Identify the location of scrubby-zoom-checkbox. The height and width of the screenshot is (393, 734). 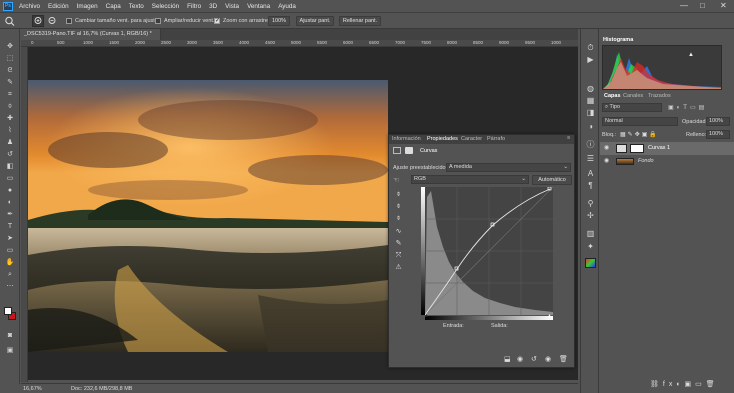
(217, 20).